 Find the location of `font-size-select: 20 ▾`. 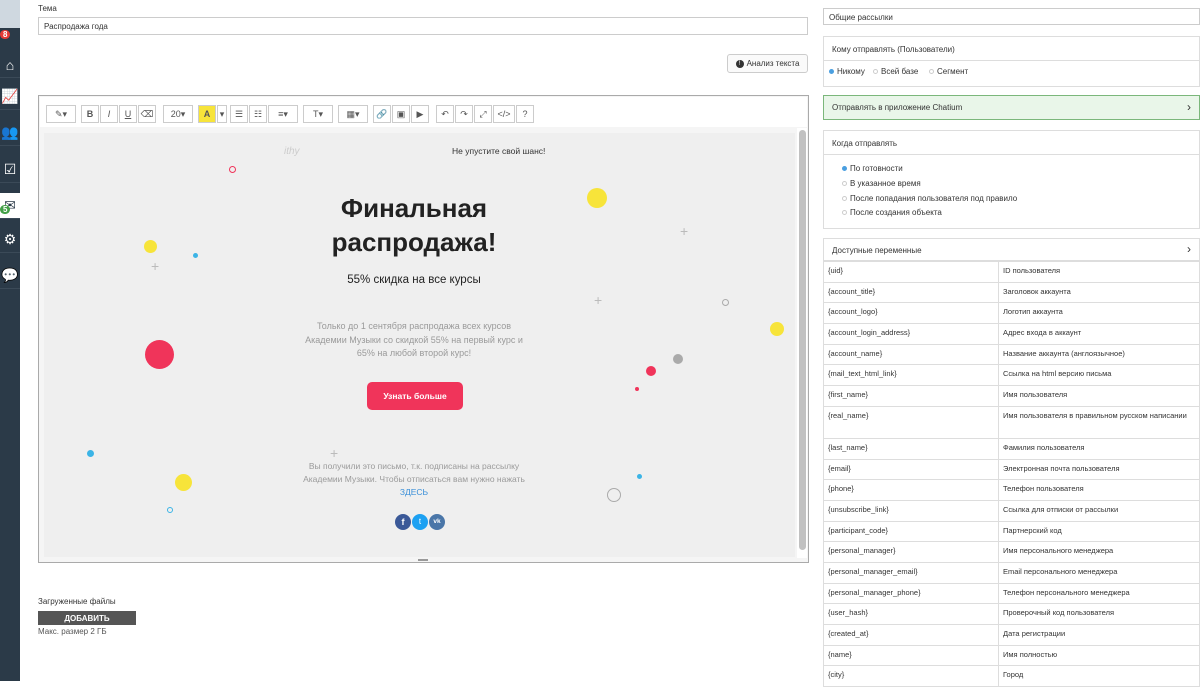

font-size-select: 20 ▾ is located at coordinates (178, 114).